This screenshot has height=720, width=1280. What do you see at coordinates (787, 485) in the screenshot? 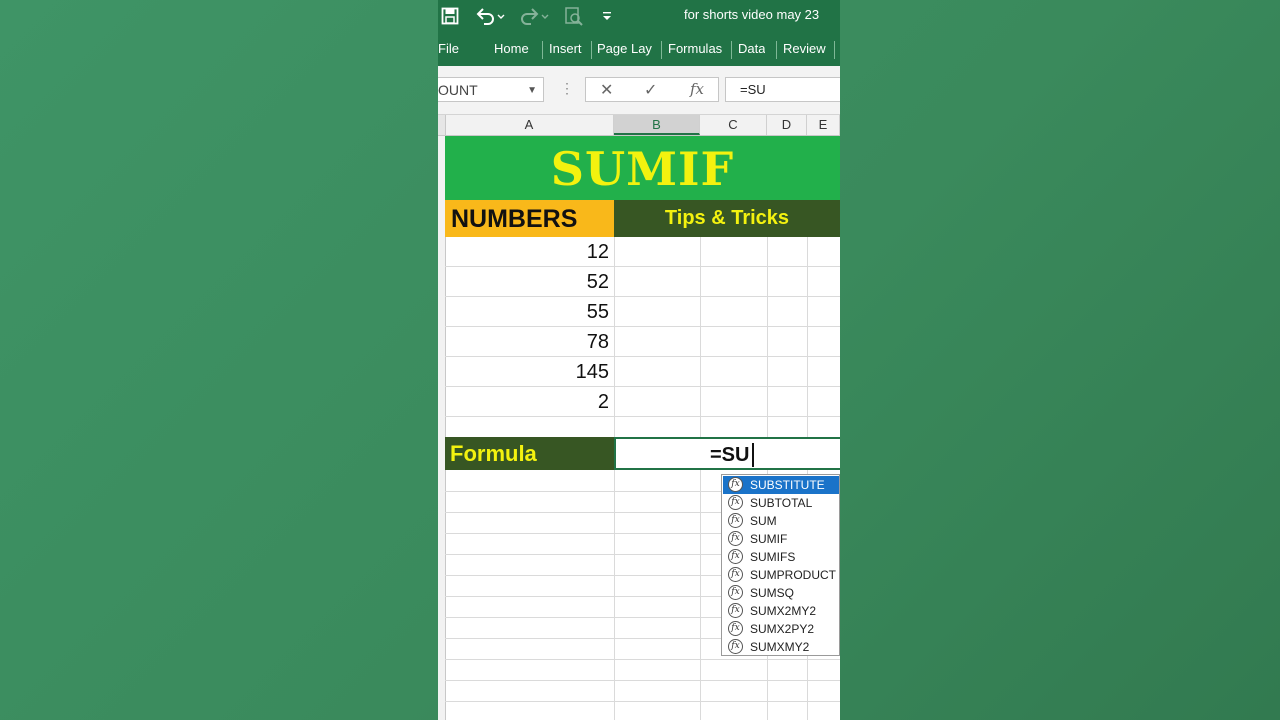
I see `autocomplete-item-label: SUBSTITUTE` at bounding box center [787, 485].